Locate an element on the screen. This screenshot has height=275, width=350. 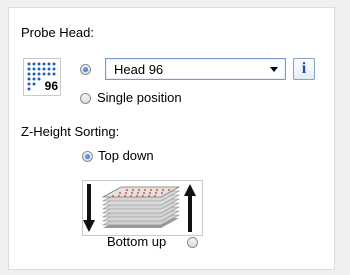
chevron-down-icon is located at coordinates (274, 69).